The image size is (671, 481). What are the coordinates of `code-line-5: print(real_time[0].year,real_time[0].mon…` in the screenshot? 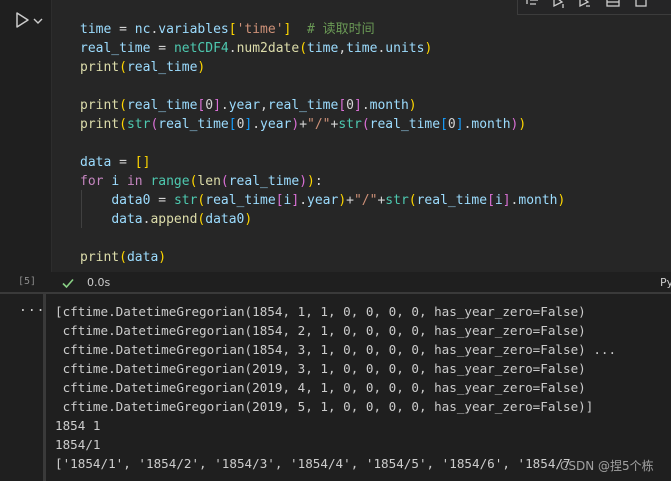 It's located at (248, 105).